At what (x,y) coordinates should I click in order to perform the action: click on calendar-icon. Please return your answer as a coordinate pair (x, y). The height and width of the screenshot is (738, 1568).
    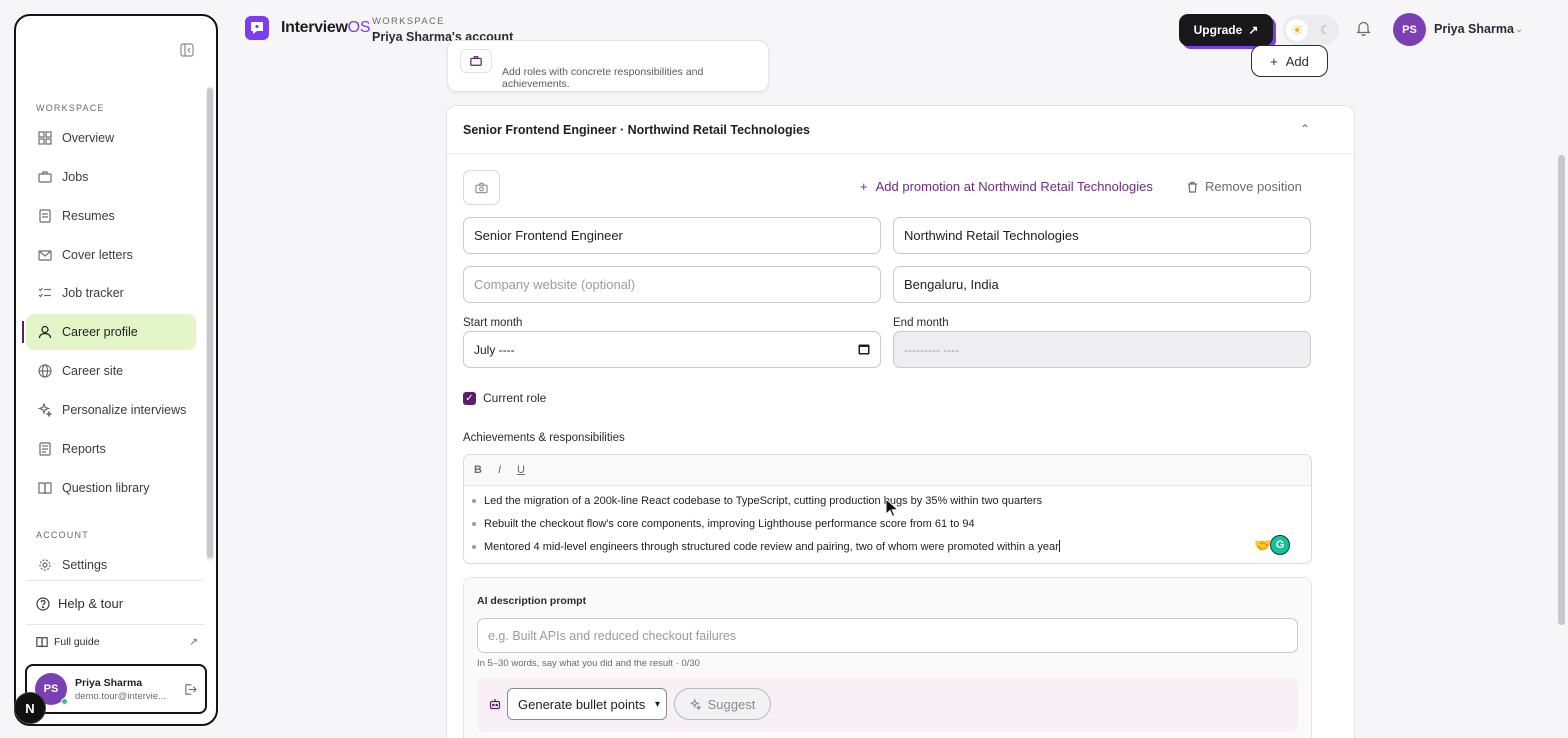
    Looking at the image, I should click on (864, 349).